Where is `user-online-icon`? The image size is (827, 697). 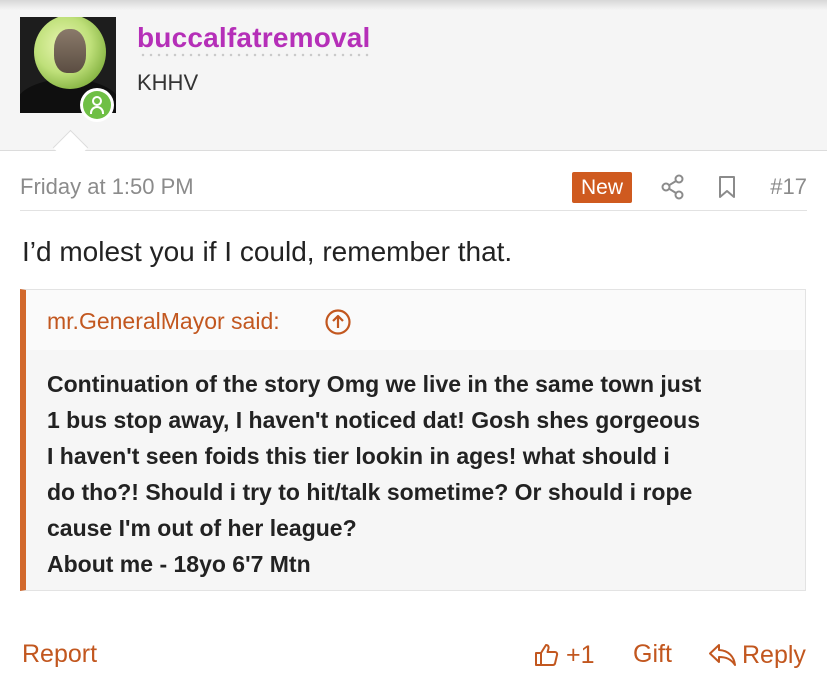 user-online-icon is located at coordinates (97, 105).